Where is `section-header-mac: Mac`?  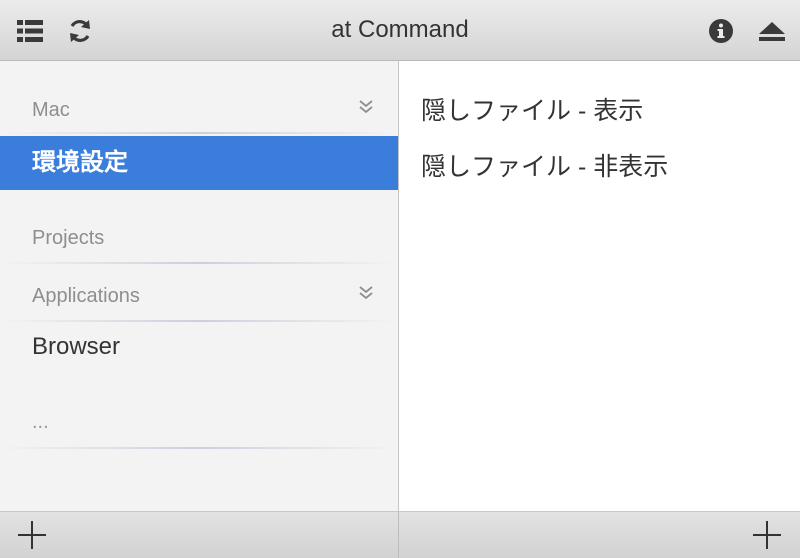 section-header-mac: Mac is located at coordinates (199, 110).